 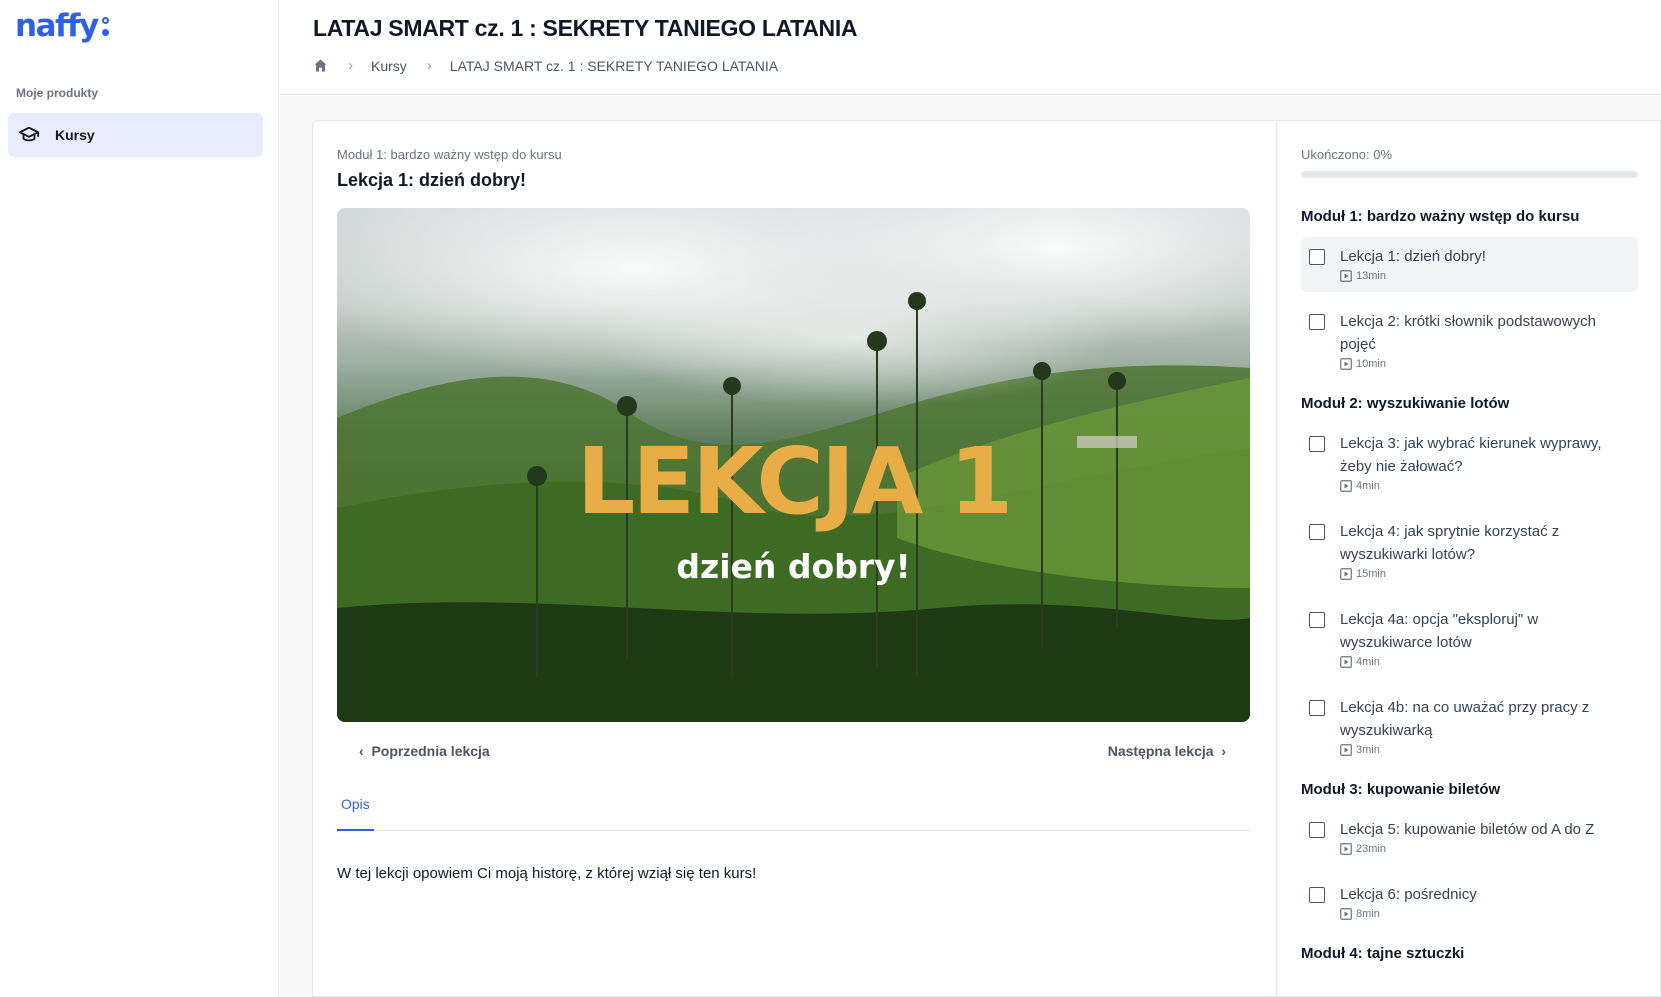 I want to click on next-lesson-button: Następna lekcja ›, so click(x=1167, y=751).